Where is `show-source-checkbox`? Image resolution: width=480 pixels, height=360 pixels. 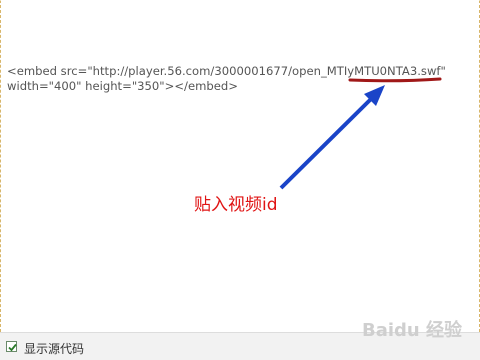 show-source-checkbox is located at coordinates (11, 346).